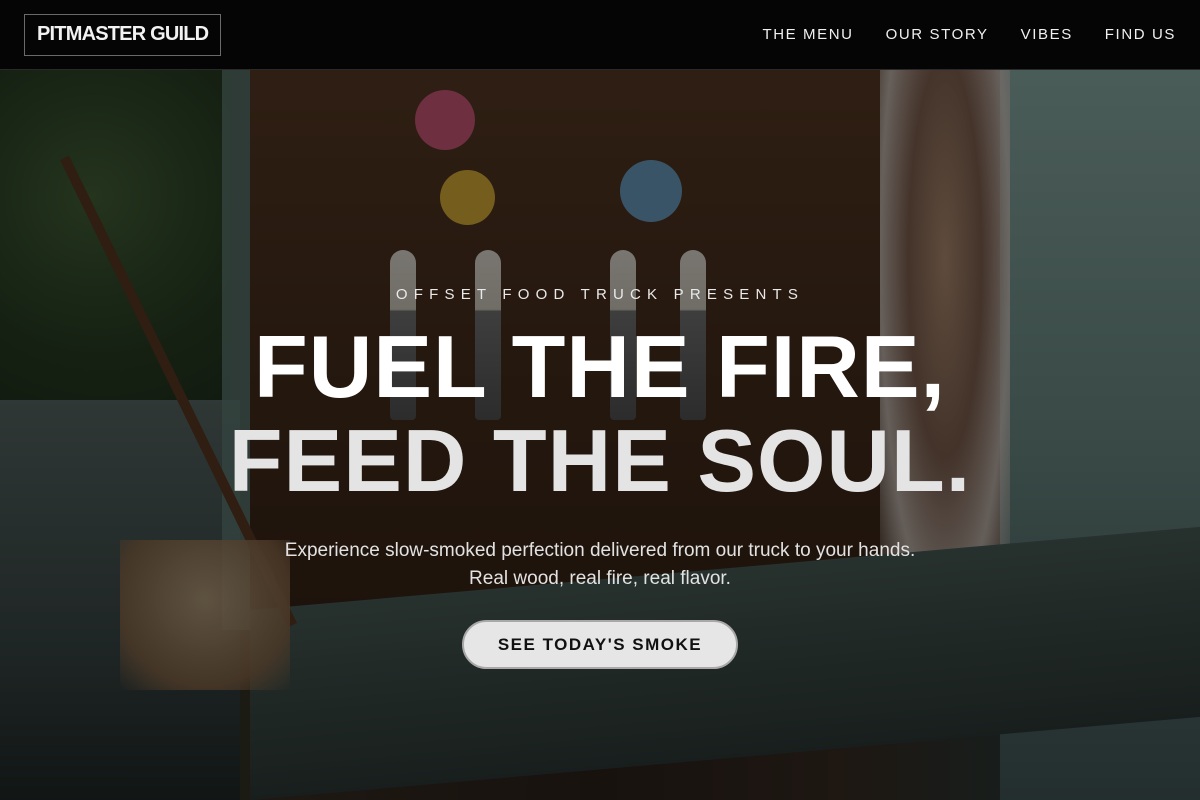 Image resolution: width=1200 pixels, height=800 pixels. What do you see at coordinates (600, 294) in the screenshot?
I see `hero-eyebrow: OFFSET FOOD TRUCK PRESENTS` at bounding box center [600, 294].